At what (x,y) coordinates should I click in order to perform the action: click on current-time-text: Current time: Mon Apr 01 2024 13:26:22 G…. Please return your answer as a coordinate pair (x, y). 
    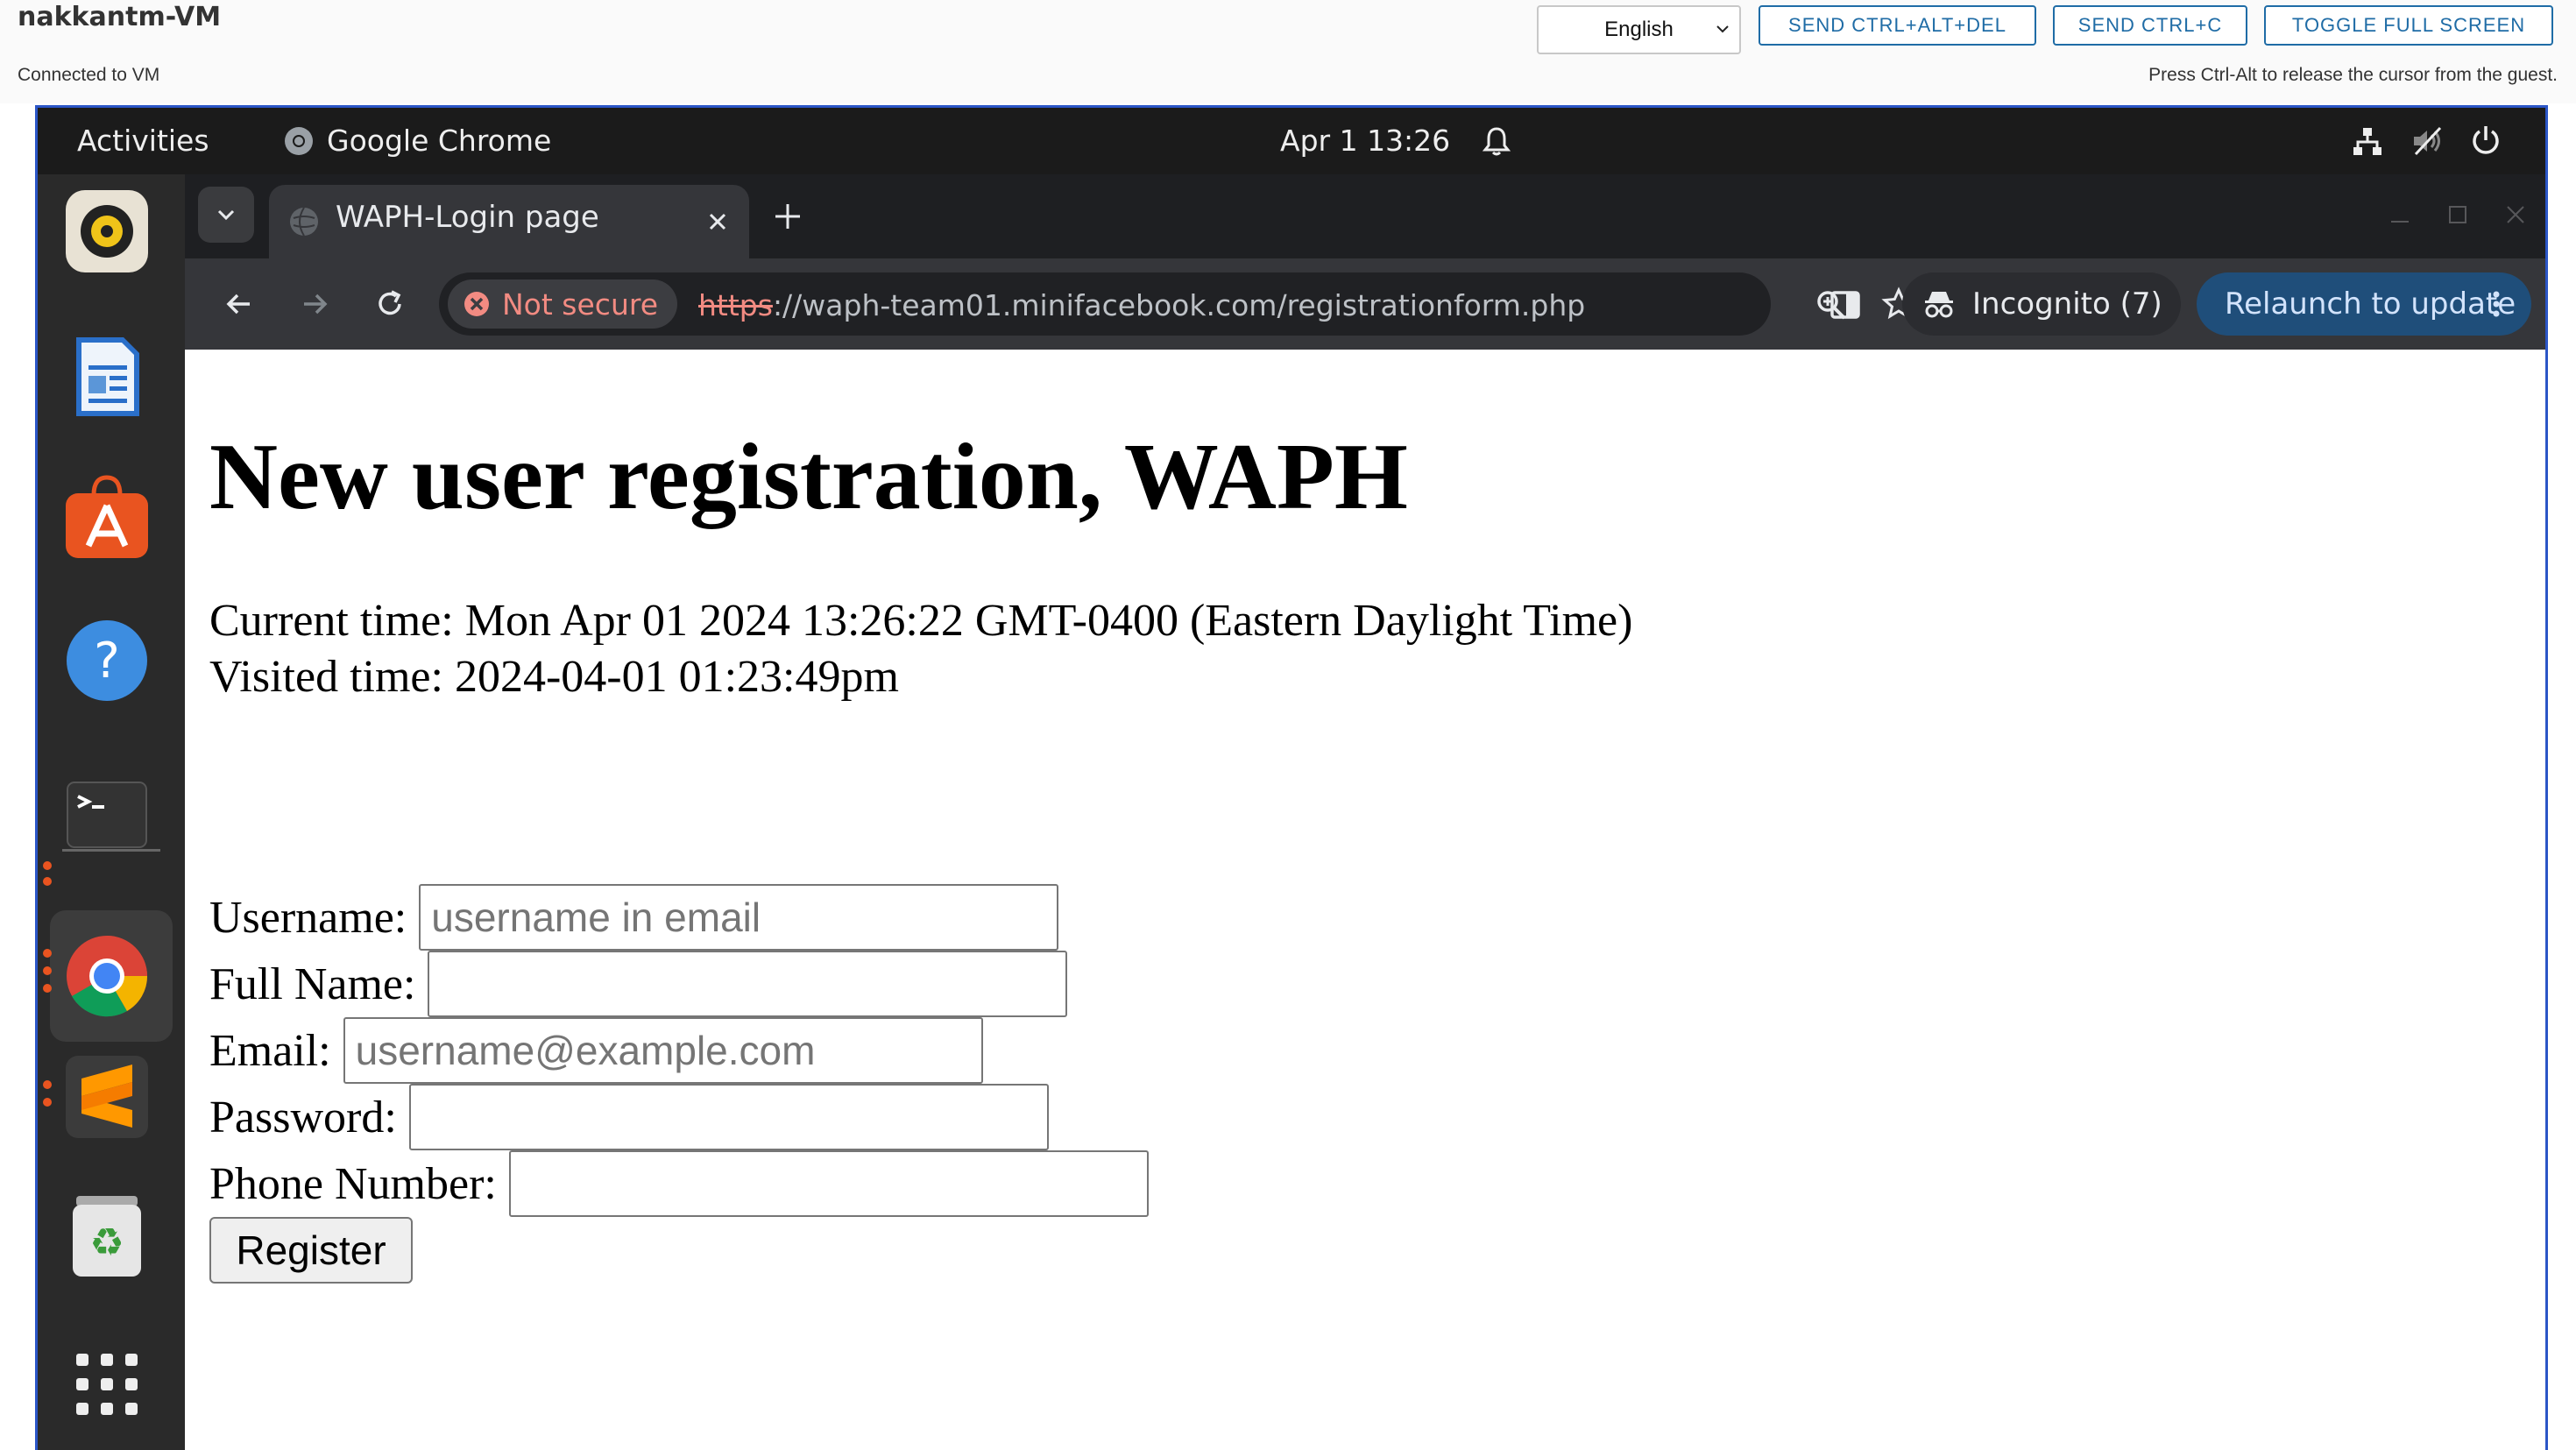
    Looking at the image, I should click on (921, 621).